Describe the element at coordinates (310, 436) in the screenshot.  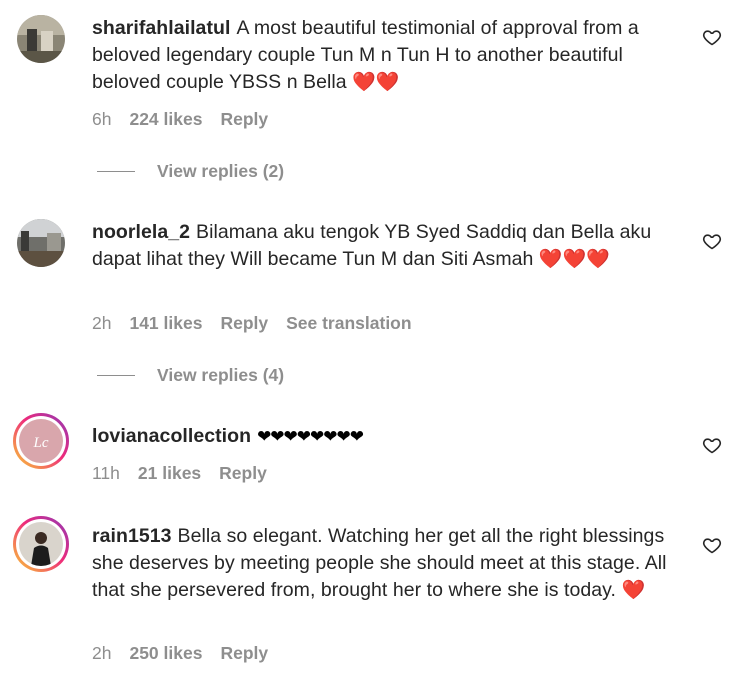
I see `comment-emoji: ❤❤❤❤❤❤❤❤` at that location.